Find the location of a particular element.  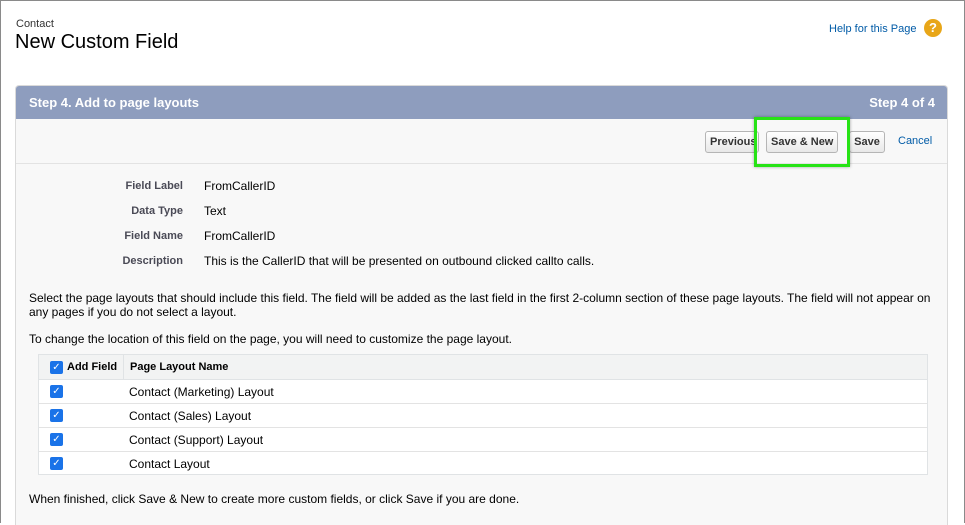

description-label: Description is located at coordinates (152, 261).